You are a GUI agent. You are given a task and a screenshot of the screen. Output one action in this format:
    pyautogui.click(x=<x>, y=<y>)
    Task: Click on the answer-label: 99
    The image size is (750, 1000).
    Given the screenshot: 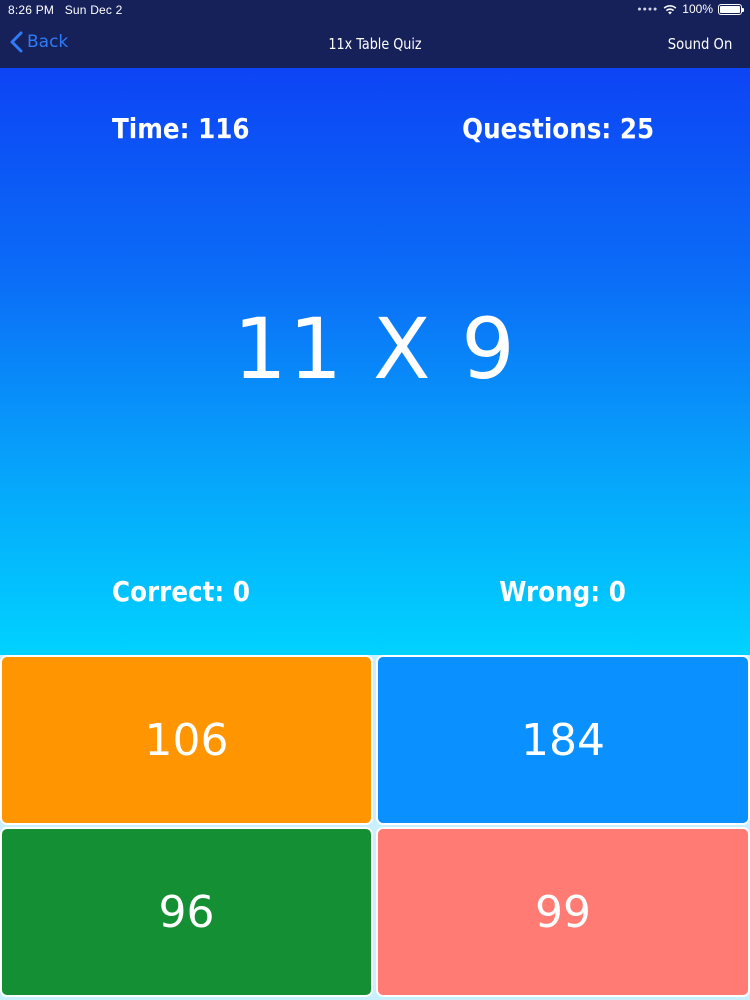 What is the action you would take?
    pyautogui.click(x=563, y=912)
    